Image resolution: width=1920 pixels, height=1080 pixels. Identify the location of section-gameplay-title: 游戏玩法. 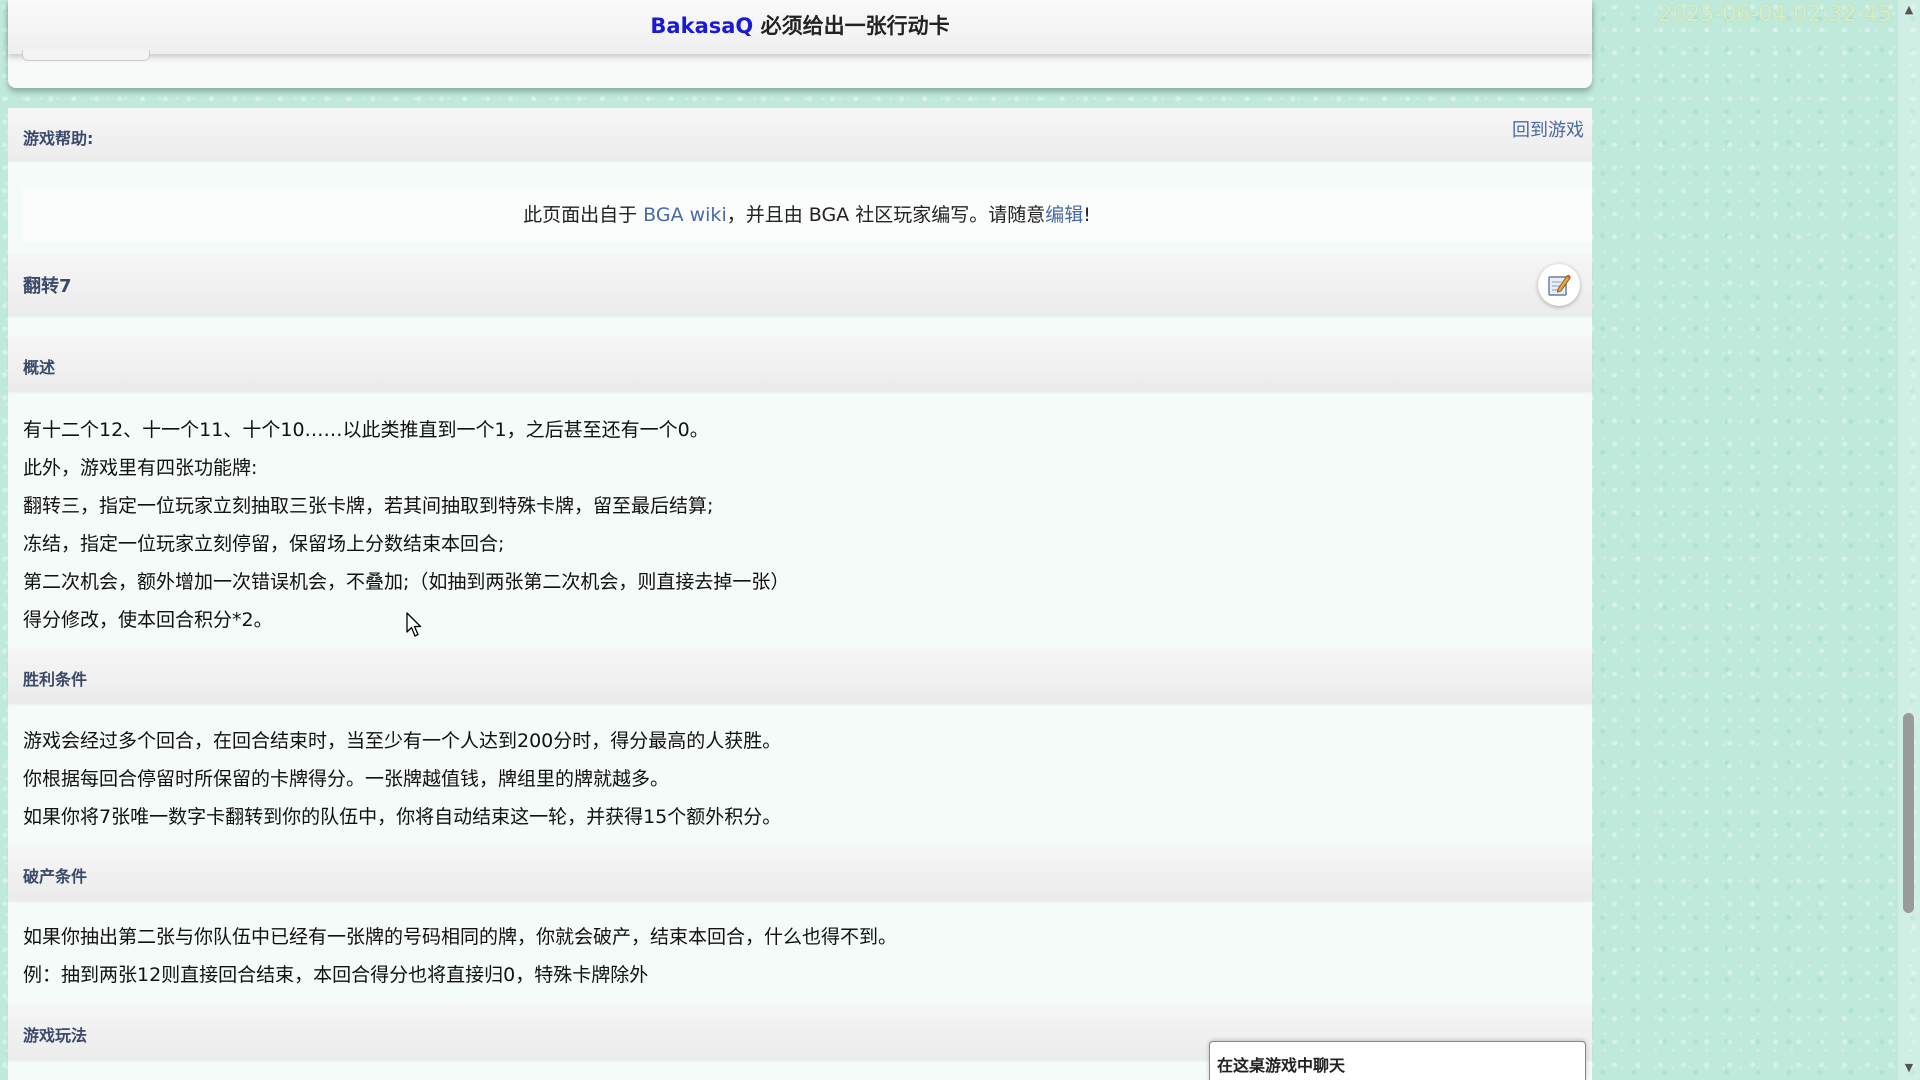
(55, 1035).